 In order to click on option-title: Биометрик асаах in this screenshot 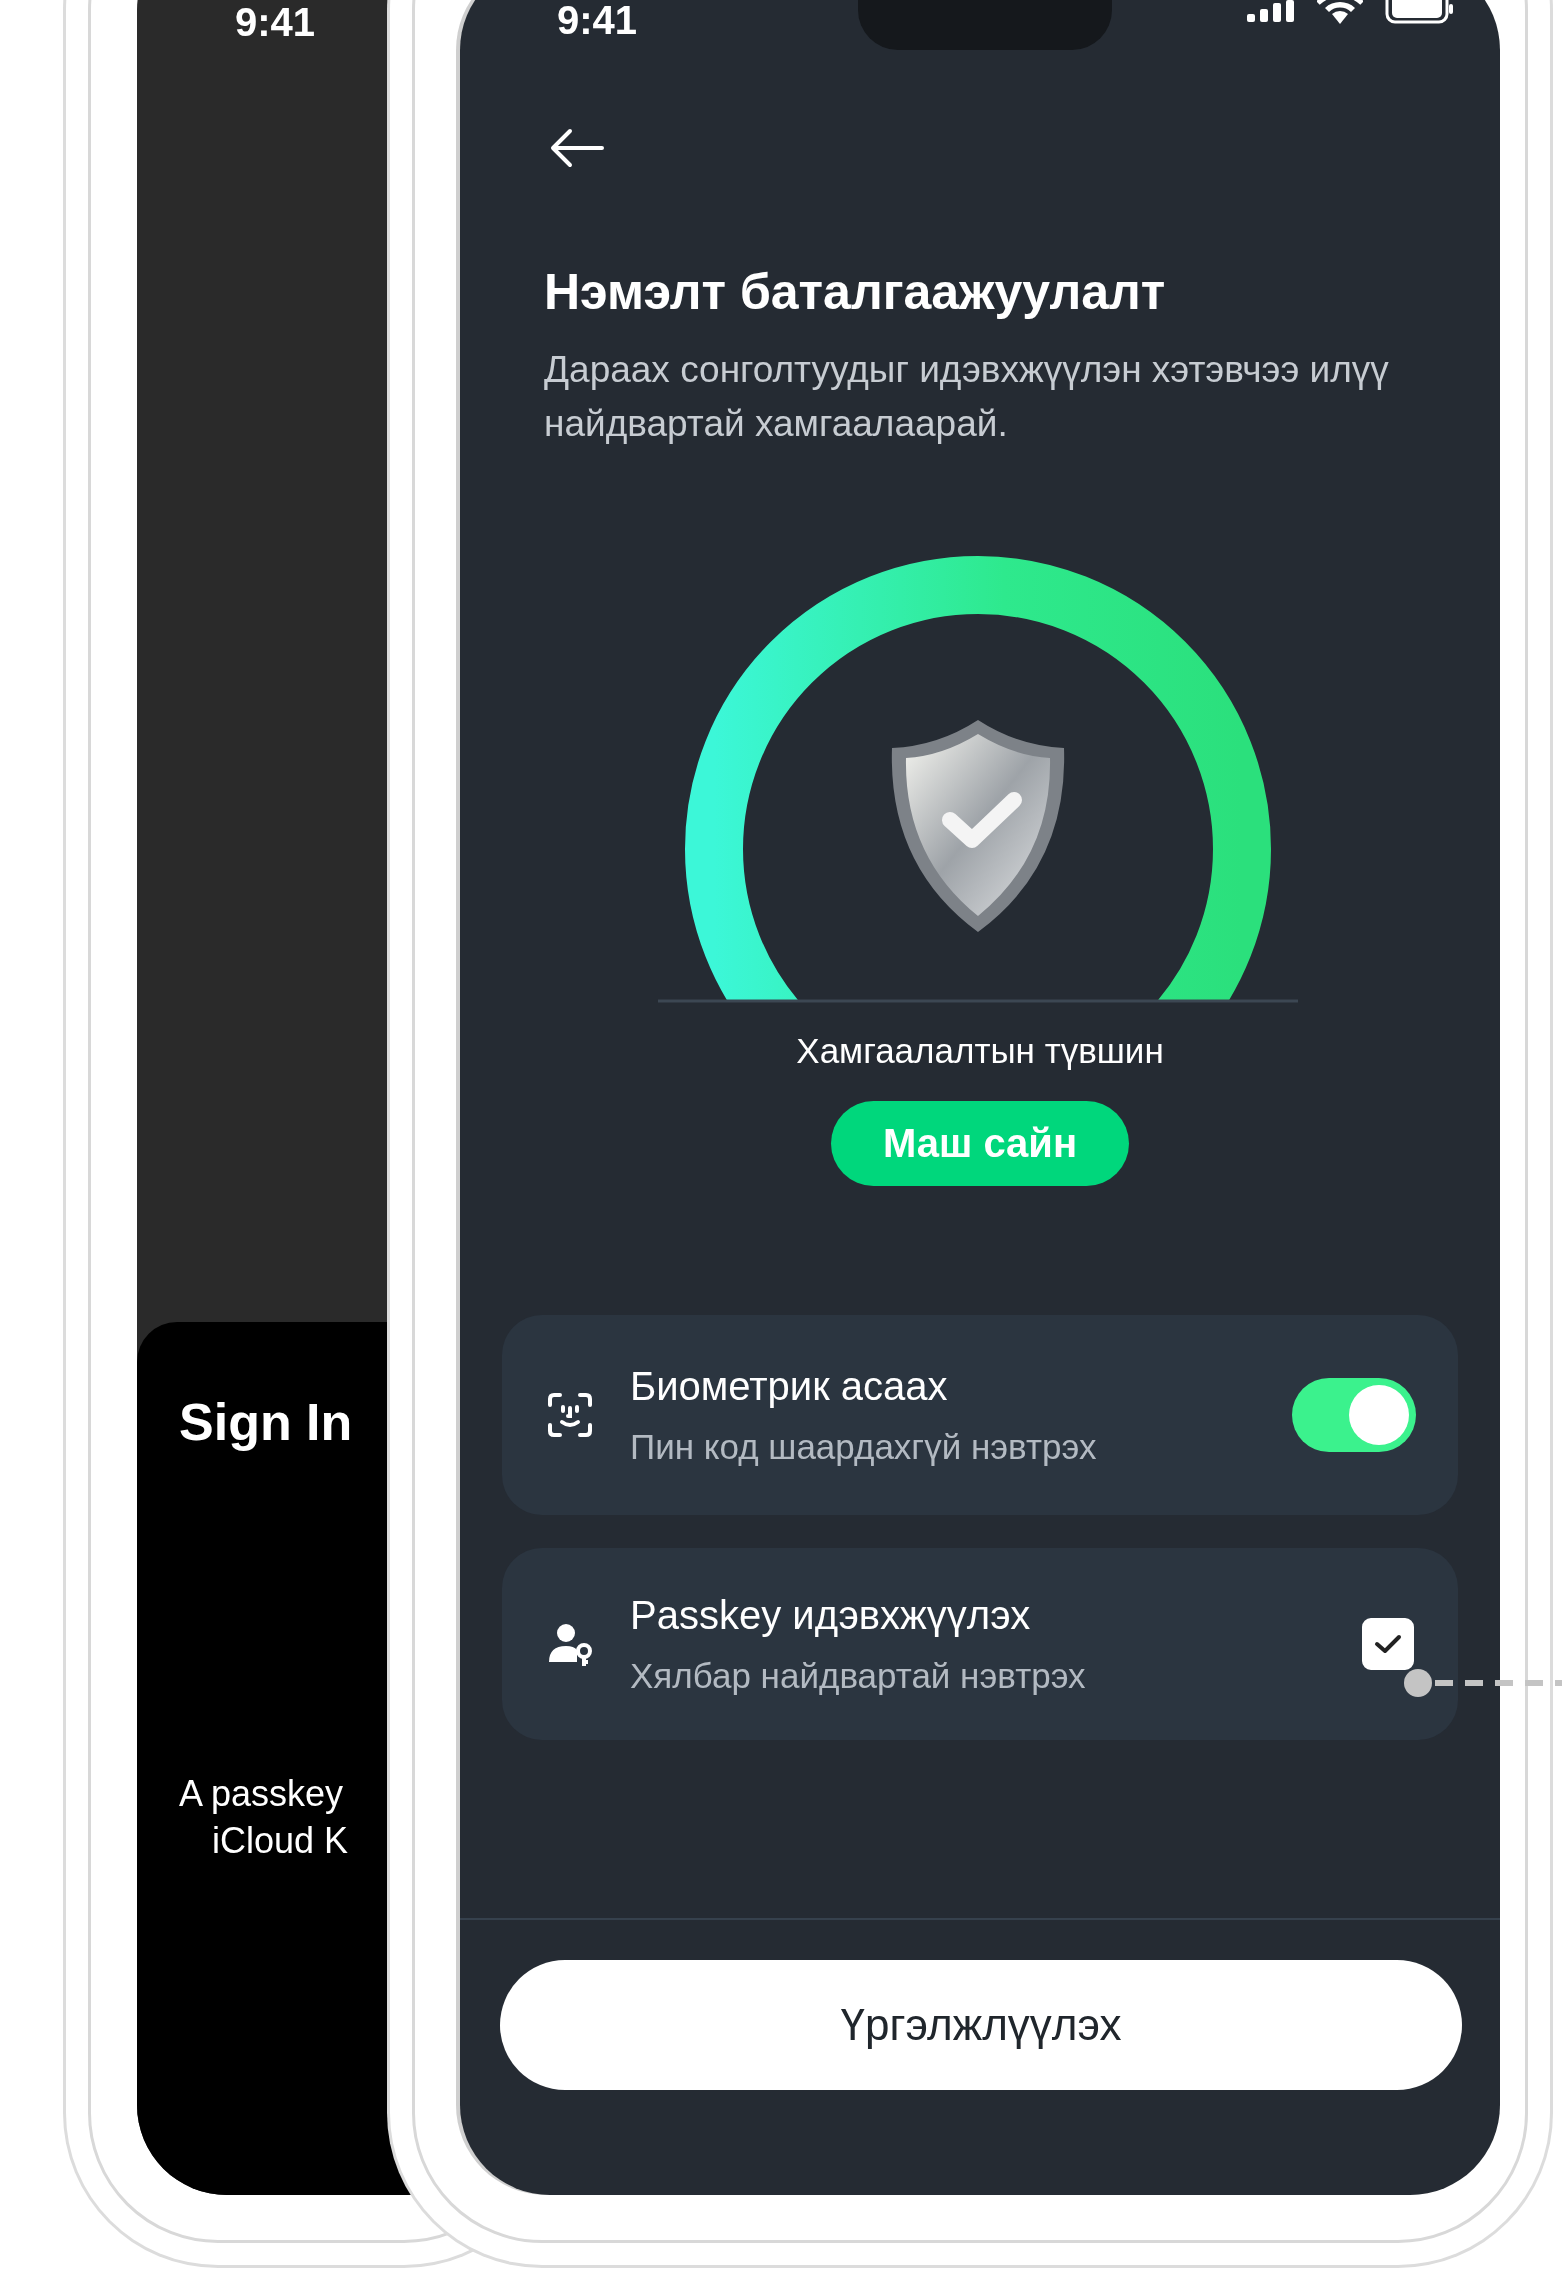, I will do `click(789, 1386)`.